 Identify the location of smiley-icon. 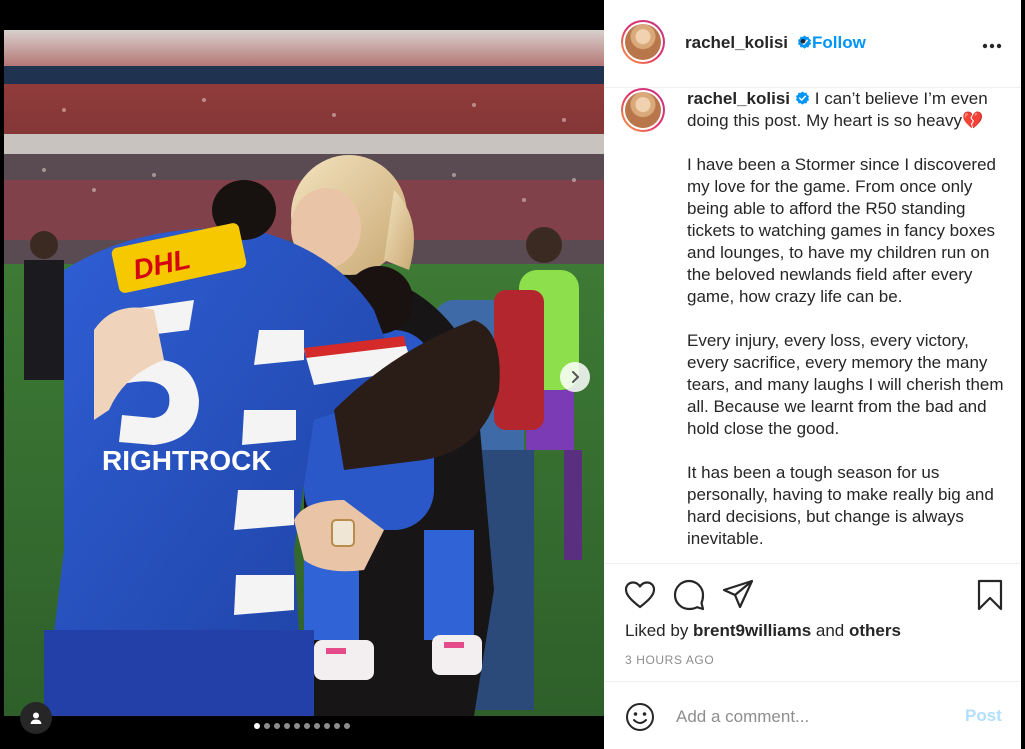
(640, 717).